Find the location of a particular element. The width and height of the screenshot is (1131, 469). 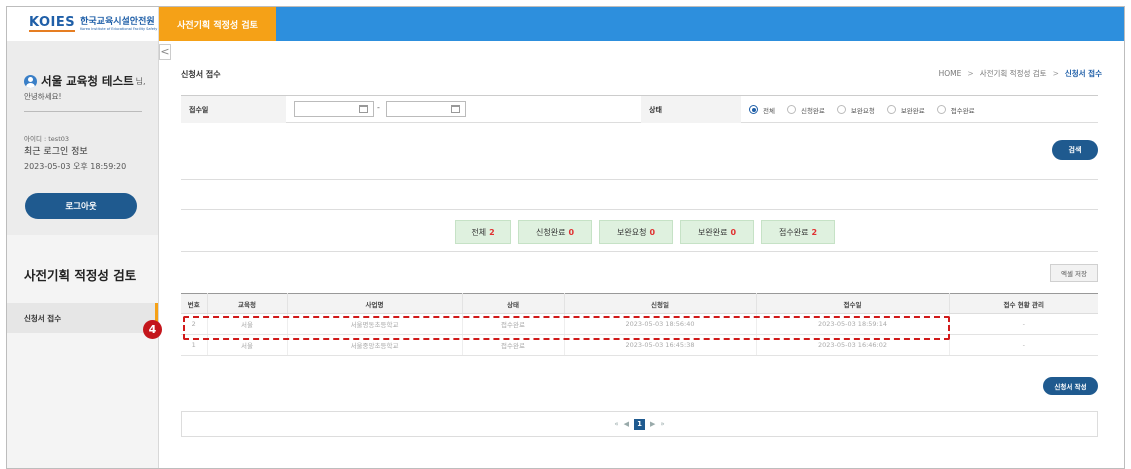

count-label: 보완요청 is located at coordinates (631, 232).